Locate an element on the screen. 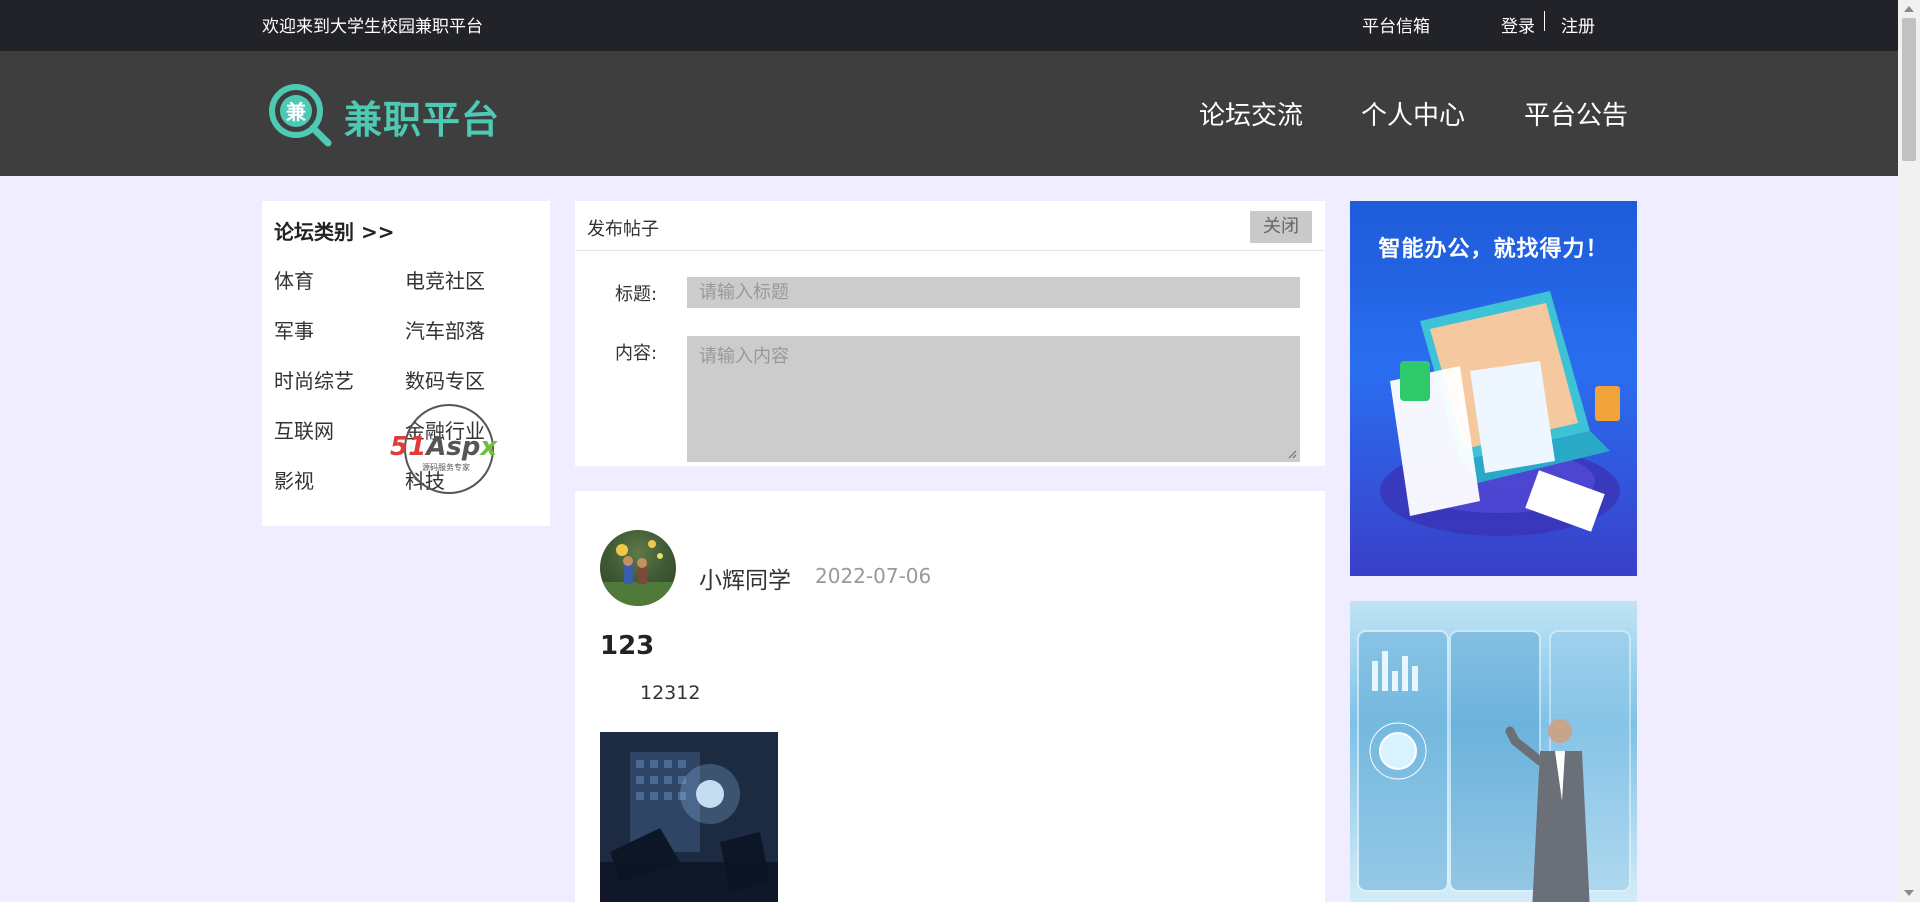 Image resolution: width=1920 pixels, height=902 pixels. close-button: 关闭 is located at coordinates (1281, 227).